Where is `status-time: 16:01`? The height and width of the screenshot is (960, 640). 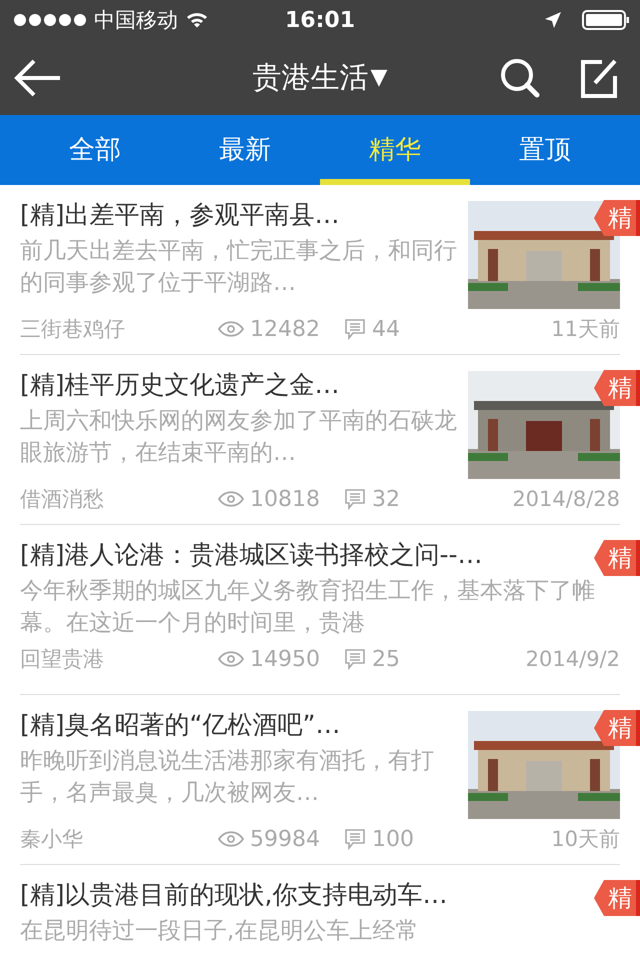
status-time: 16:01 is located at coordinates (320, 20).